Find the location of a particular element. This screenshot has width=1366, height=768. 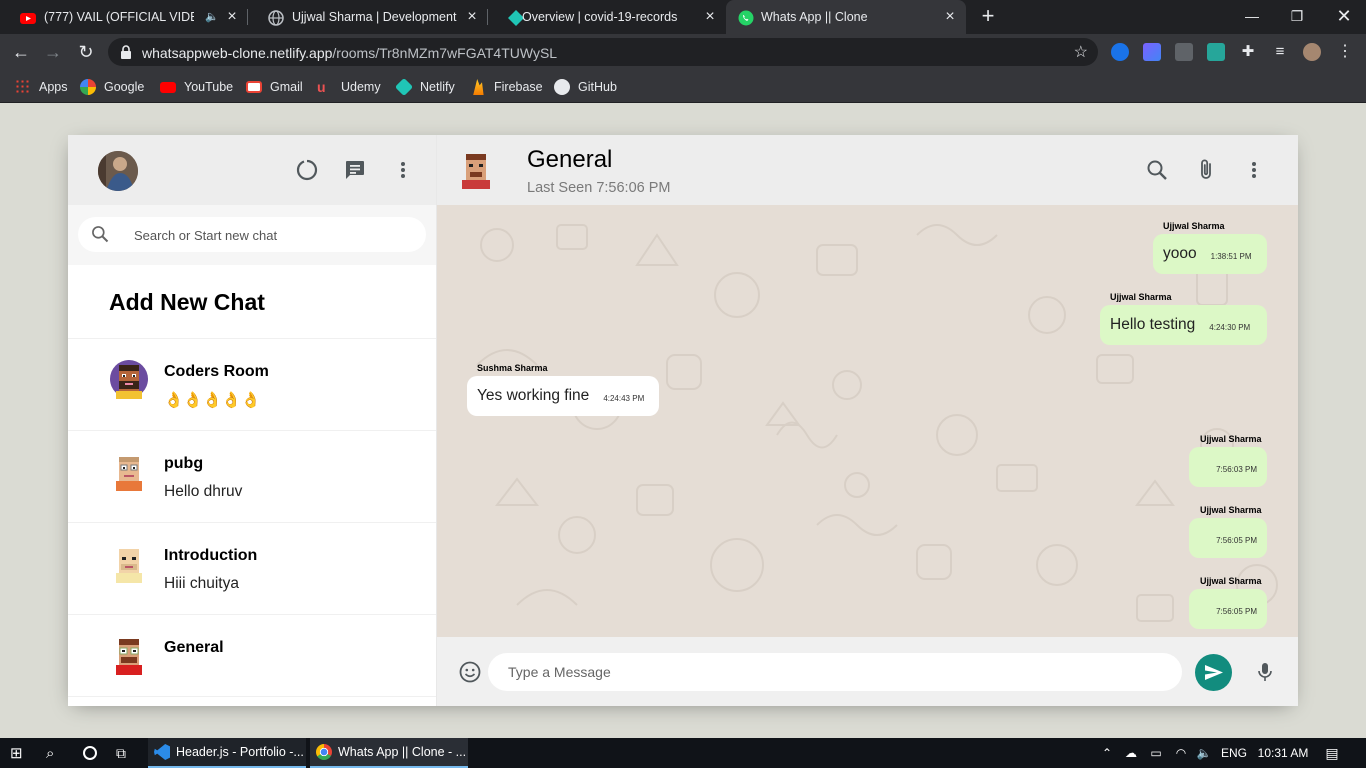

notification-icon: ▤ is located at coordinates (1332, 753).